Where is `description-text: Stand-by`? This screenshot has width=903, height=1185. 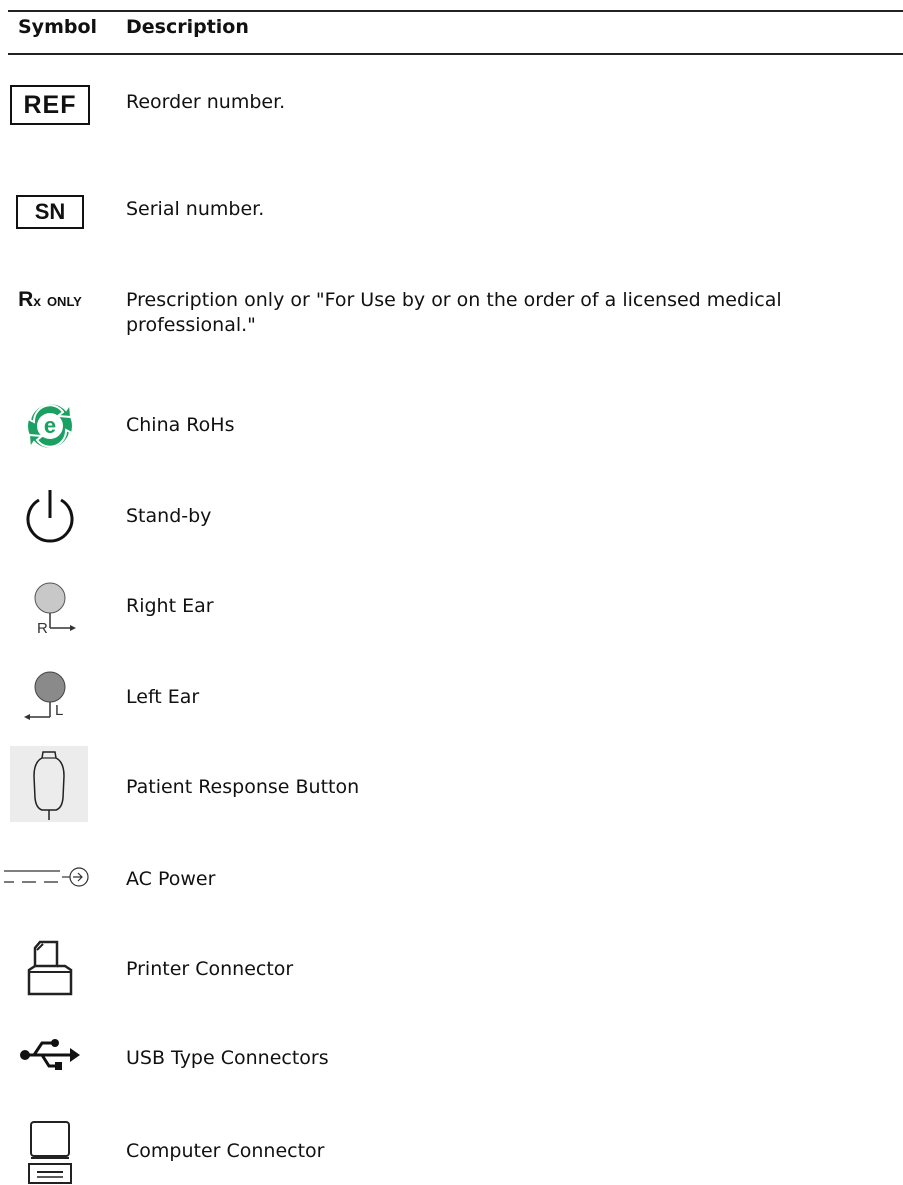 description-text: Stand-by is located at coordinates (169, 516).